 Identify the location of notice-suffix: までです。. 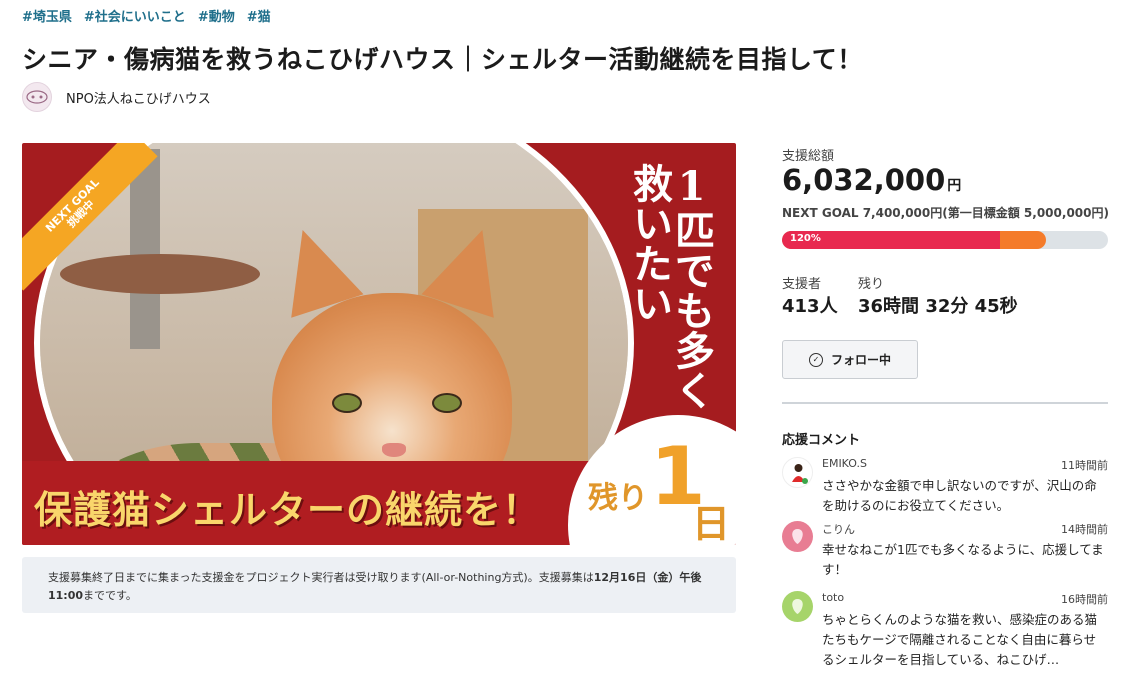
(110, 595).